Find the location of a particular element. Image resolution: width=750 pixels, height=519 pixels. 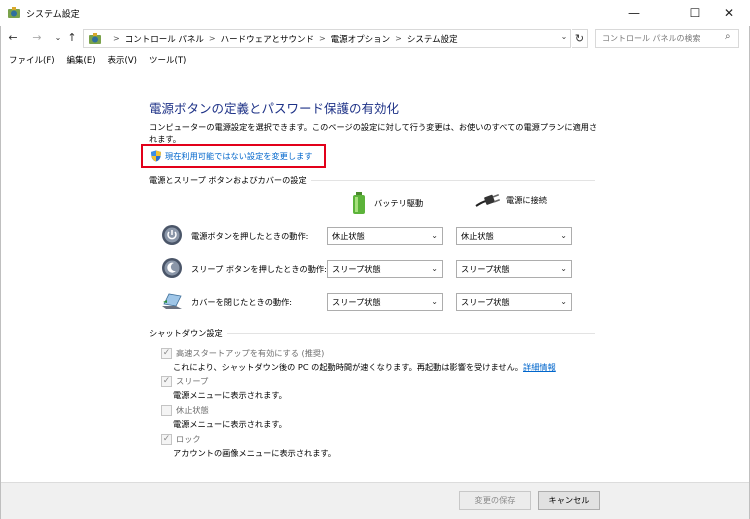

breadcrumb-power-options: 電源オプション is located at coordinates (361, 39).